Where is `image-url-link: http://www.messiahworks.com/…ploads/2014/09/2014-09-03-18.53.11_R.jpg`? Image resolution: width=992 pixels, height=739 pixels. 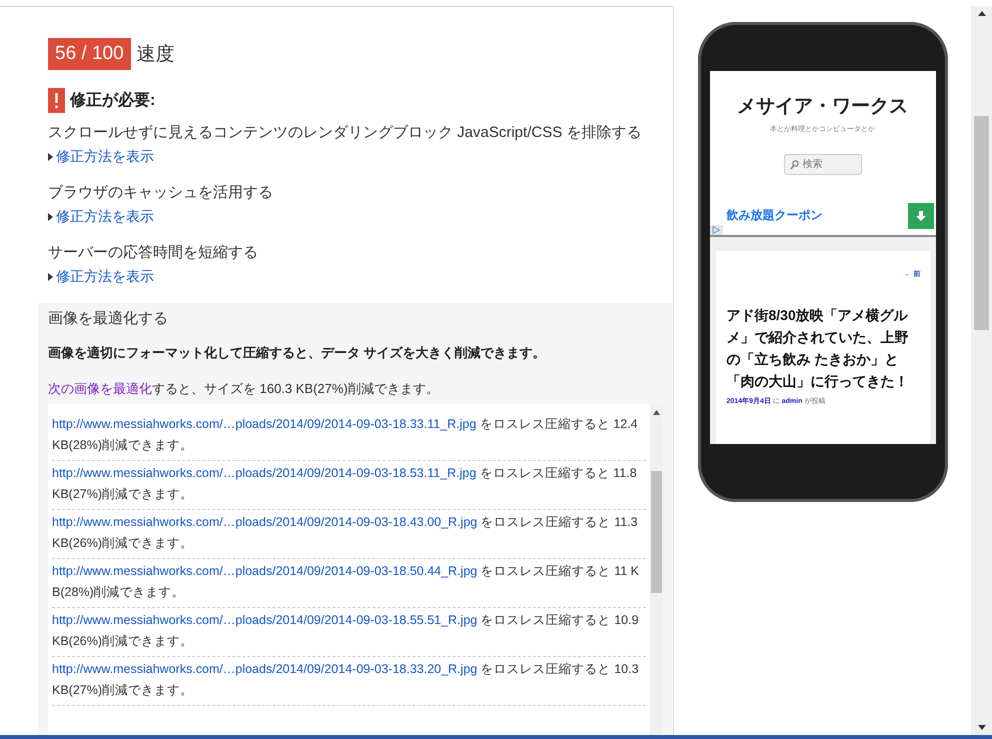 image-url-link: http://www.messiahworks.com/…ploads/2014/09/2014-09-03-18.53.11_R.jpg is located at coordinates (264, 473).